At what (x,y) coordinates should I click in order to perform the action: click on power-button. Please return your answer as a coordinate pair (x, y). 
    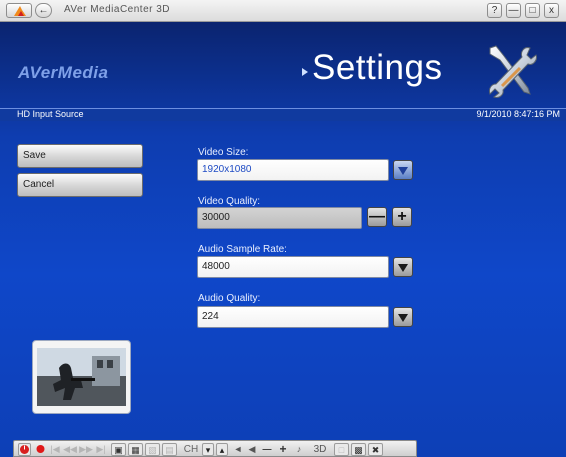
    Looking at the image, I should click on (24, 449).